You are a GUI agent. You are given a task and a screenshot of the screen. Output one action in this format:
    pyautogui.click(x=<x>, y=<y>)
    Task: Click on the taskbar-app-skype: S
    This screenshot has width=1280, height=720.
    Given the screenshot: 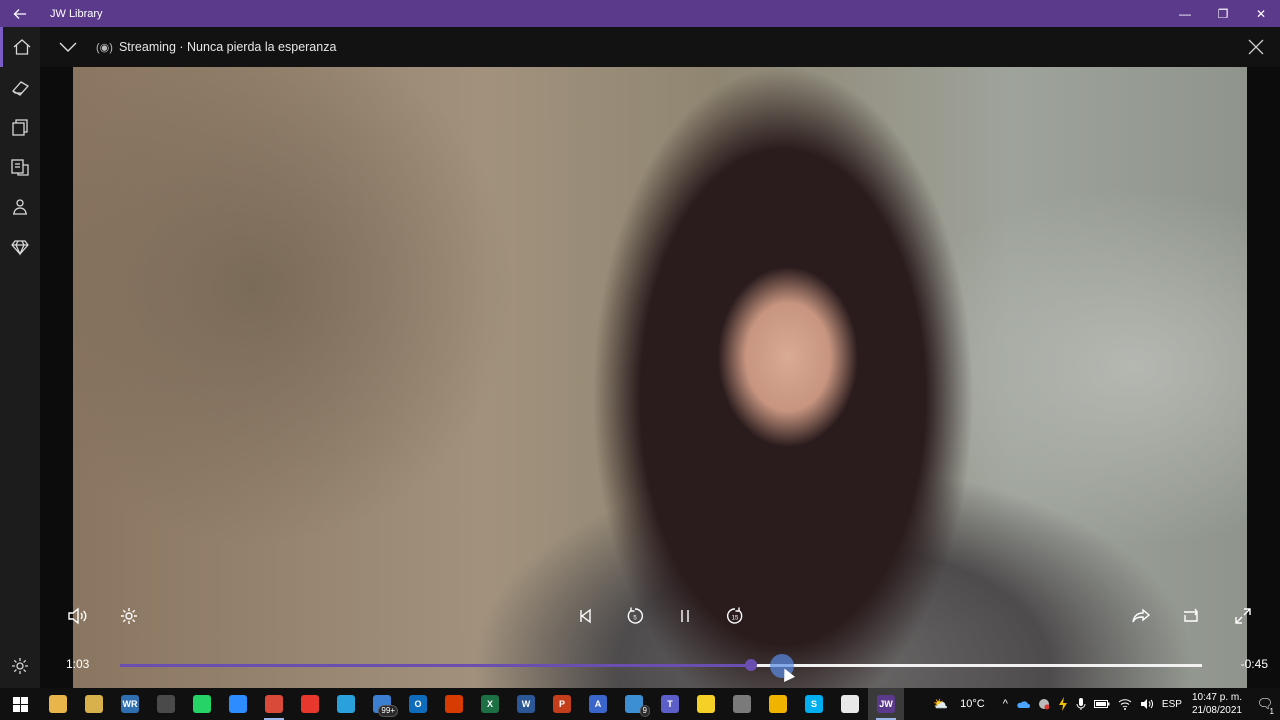 What is the action you would take?
    pyautogui.click(x=814, y=704)
    